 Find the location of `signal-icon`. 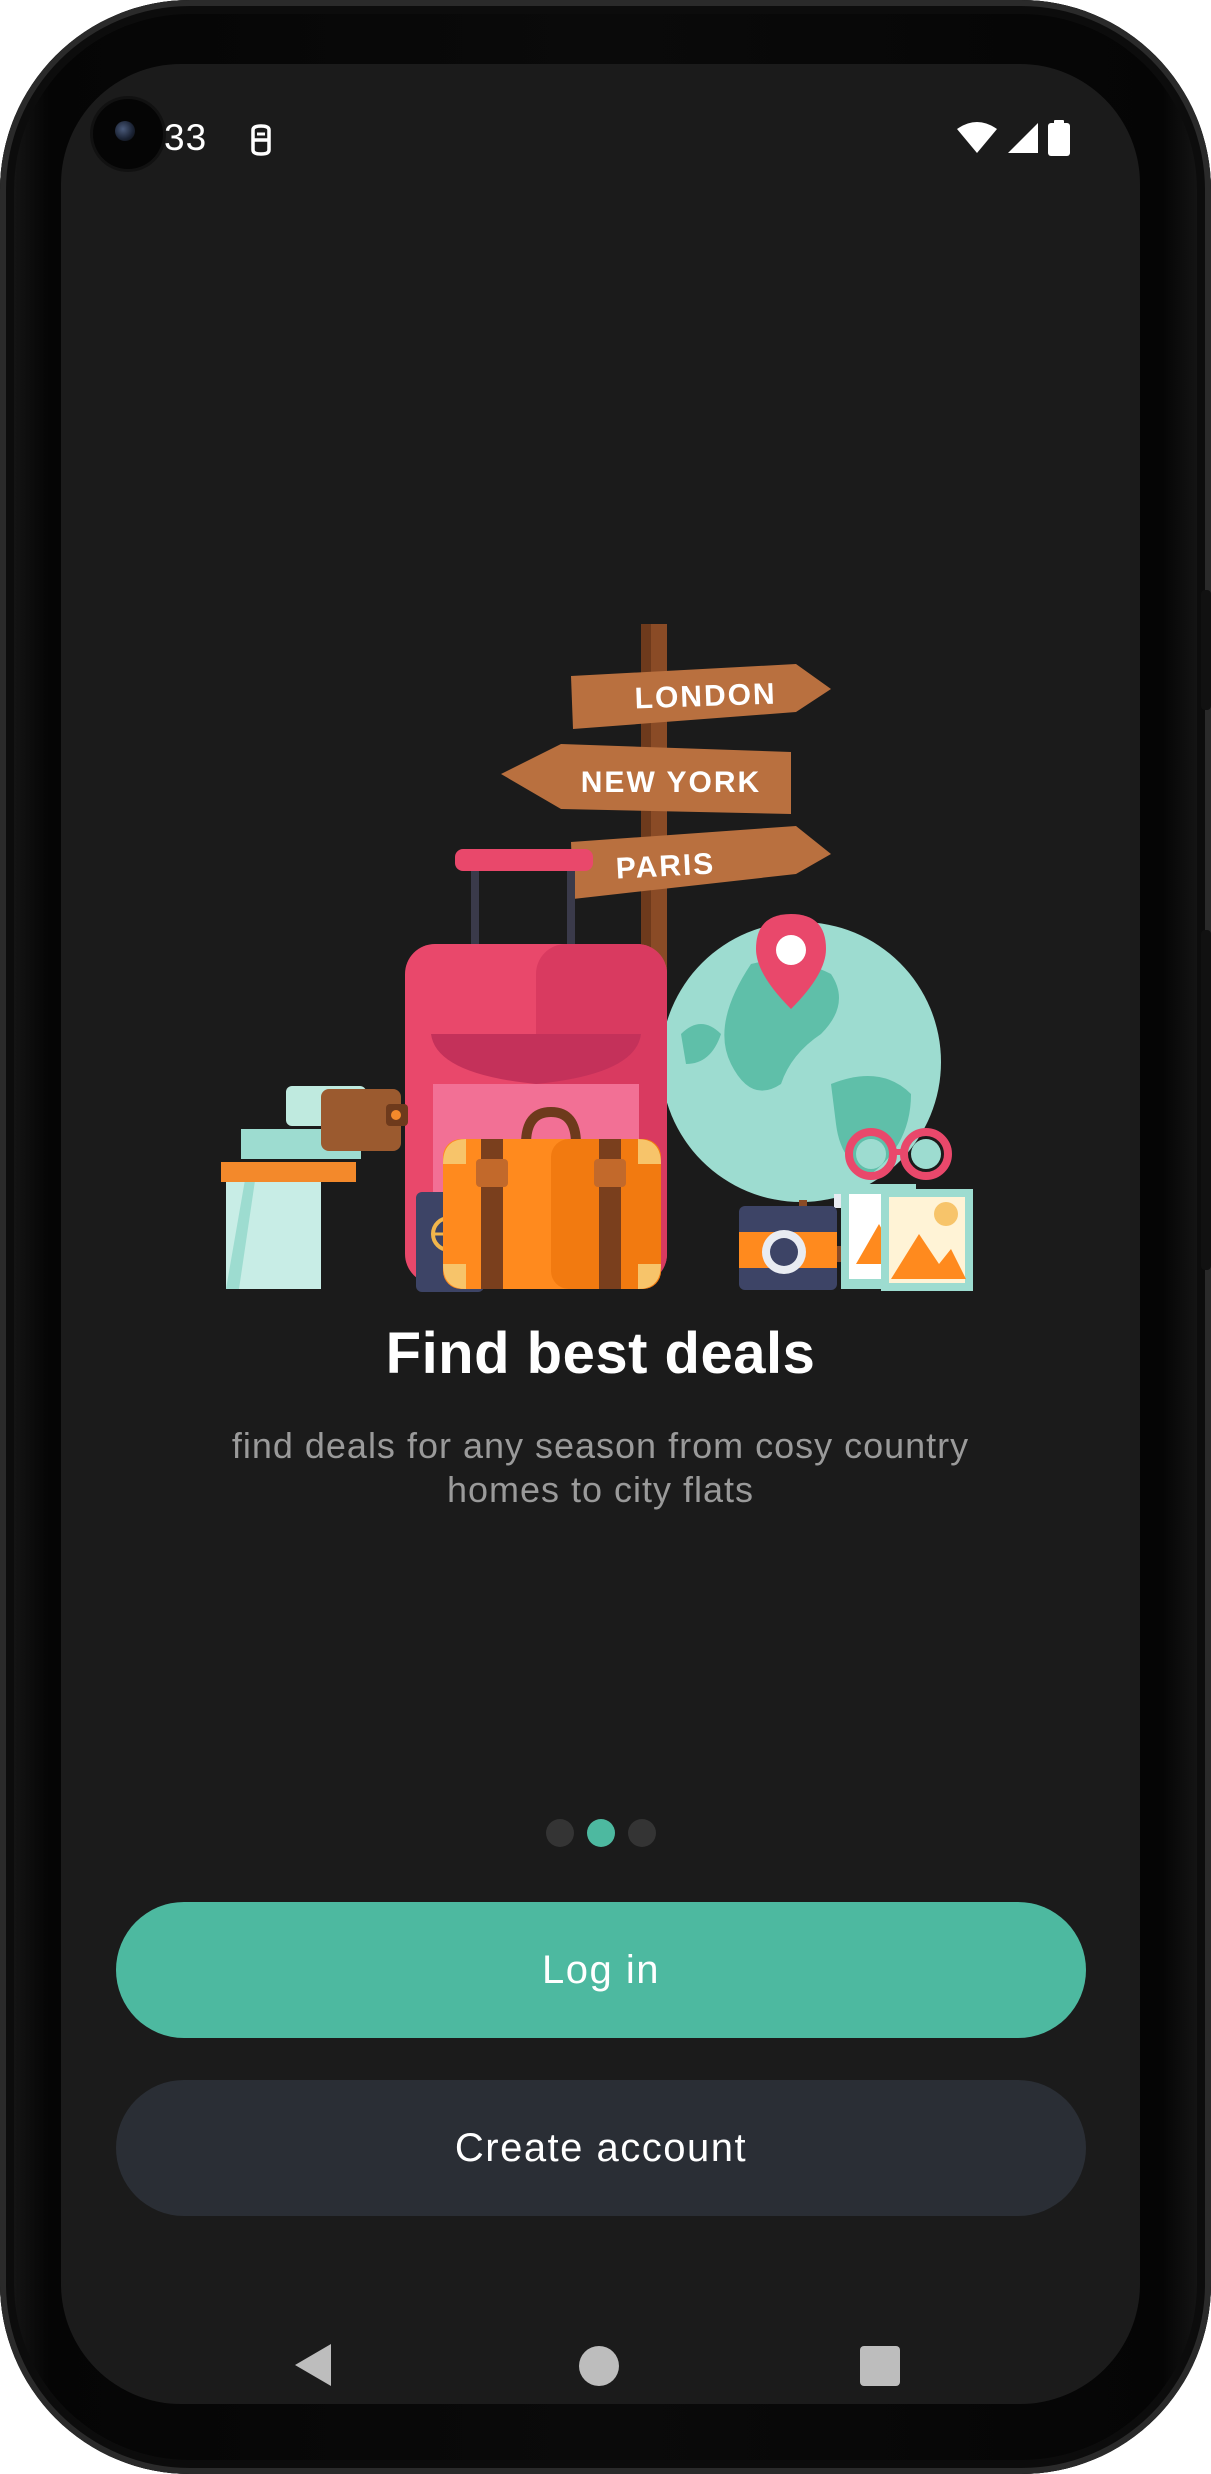

signal-icon is located at coordinates (1023, 138).